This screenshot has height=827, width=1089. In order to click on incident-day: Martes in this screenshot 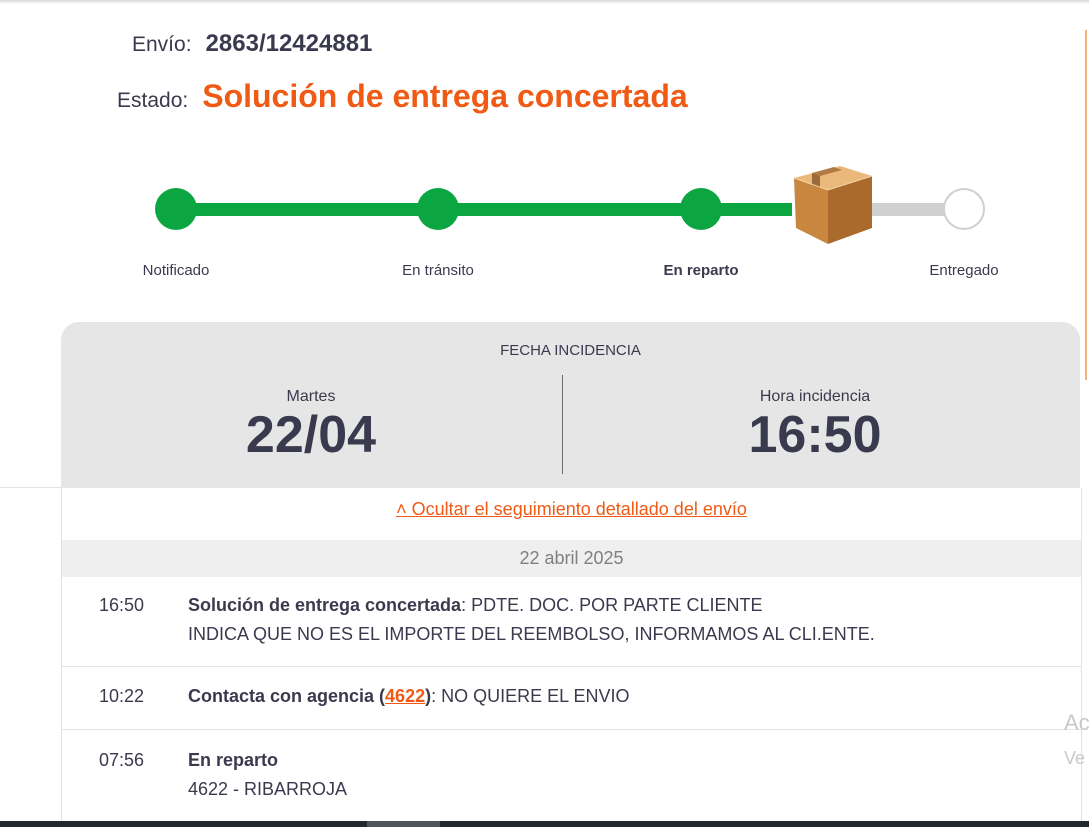, I will do `click(311, 396)`.